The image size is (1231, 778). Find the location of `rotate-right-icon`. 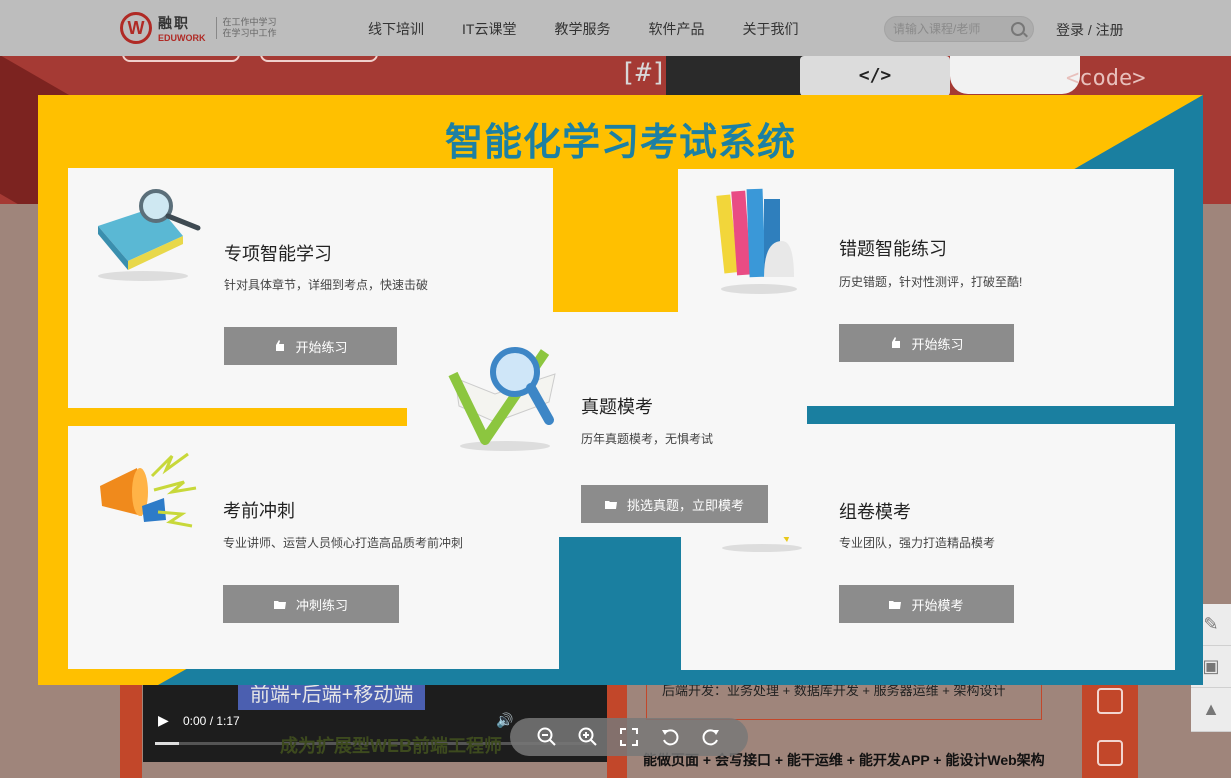

rotate-right-icon is located at coordinates (711, 737).